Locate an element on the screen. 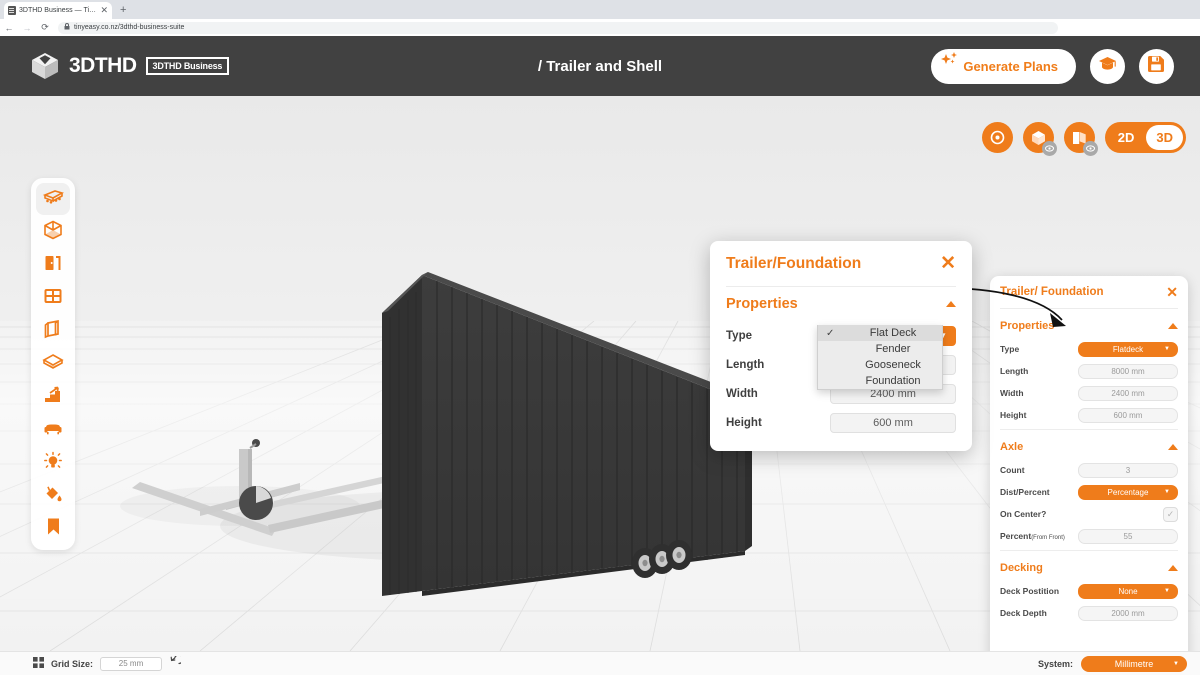 This screenshot has height=675, width=1200. stairs-icon is located at coordinates (53, 397).